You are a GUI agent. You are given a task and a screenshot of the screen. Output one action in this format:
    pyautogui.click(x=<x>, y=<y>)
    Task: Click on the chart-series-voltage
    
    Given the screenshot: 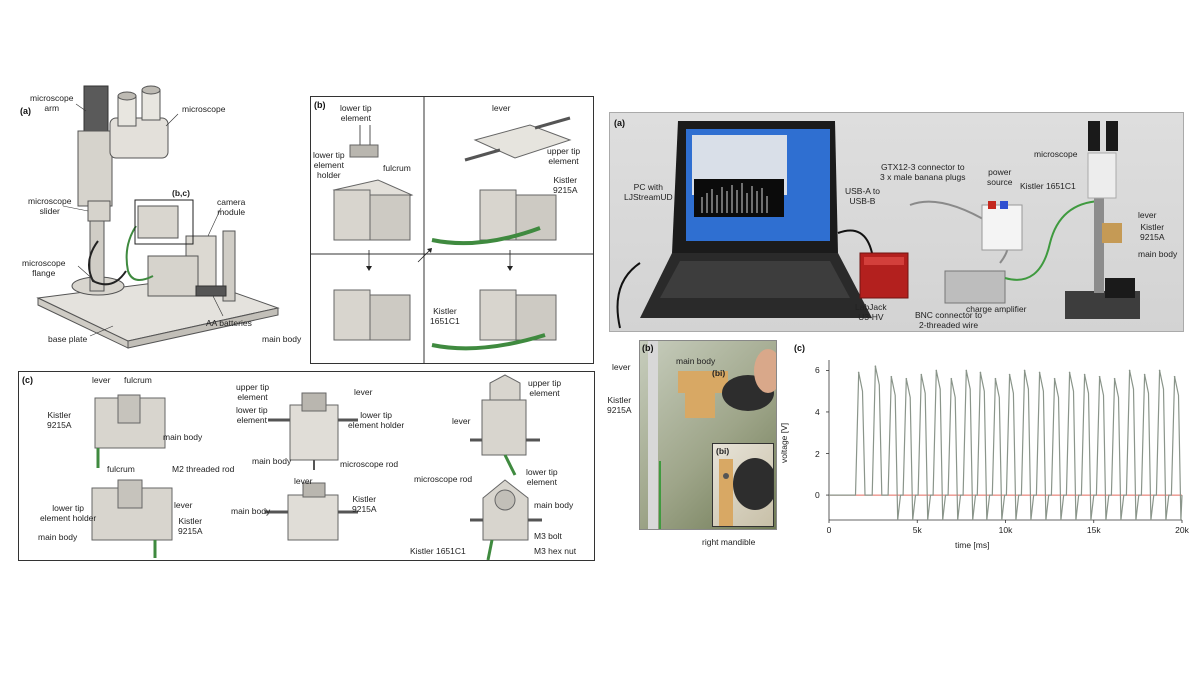 What is the action you would take?
    pyautogui.click(x=1006, y=443)
    